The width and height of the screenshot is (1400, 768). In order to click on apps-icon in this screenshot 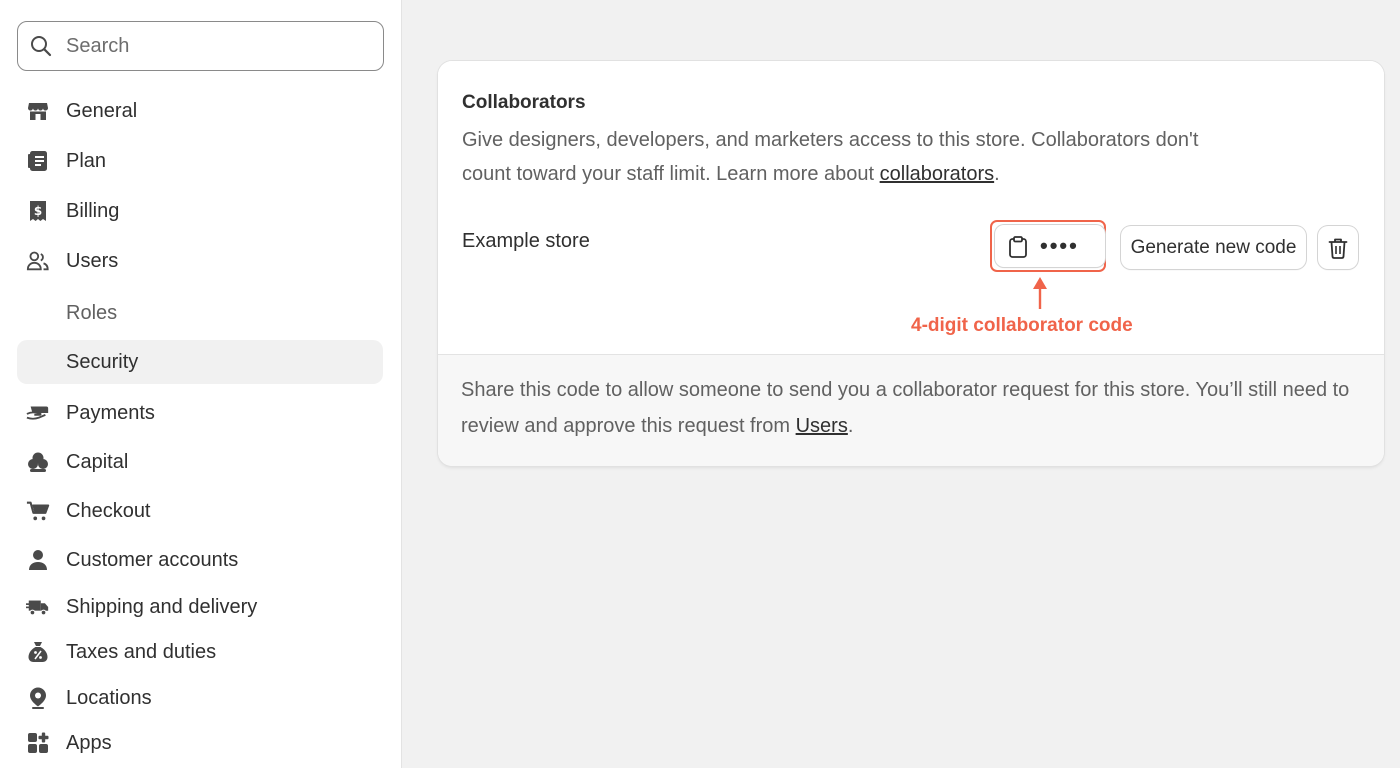, I will do `click(38, 743)`.